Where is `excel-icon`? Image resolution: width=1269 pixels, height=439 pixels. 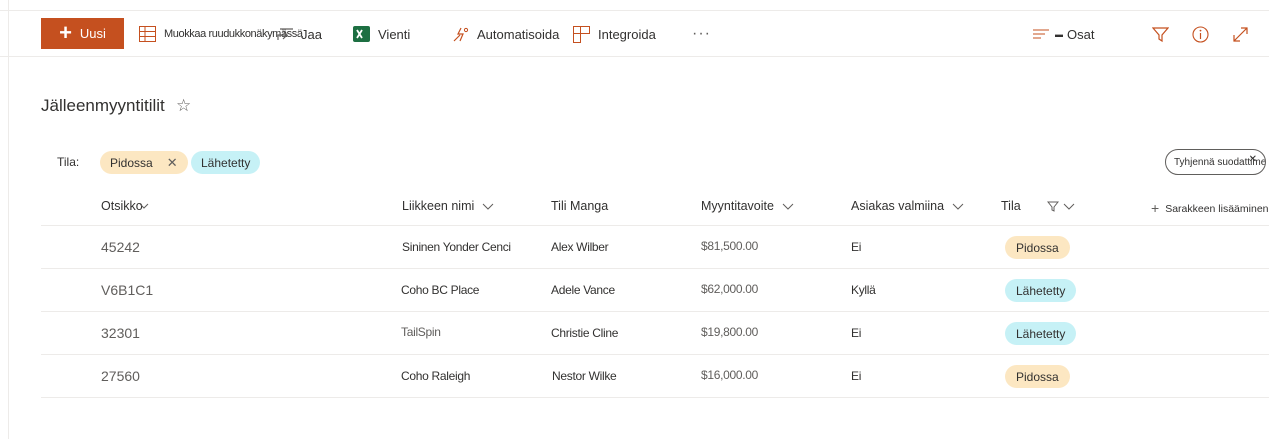
excel-icon is located at coordinates (361, 34).